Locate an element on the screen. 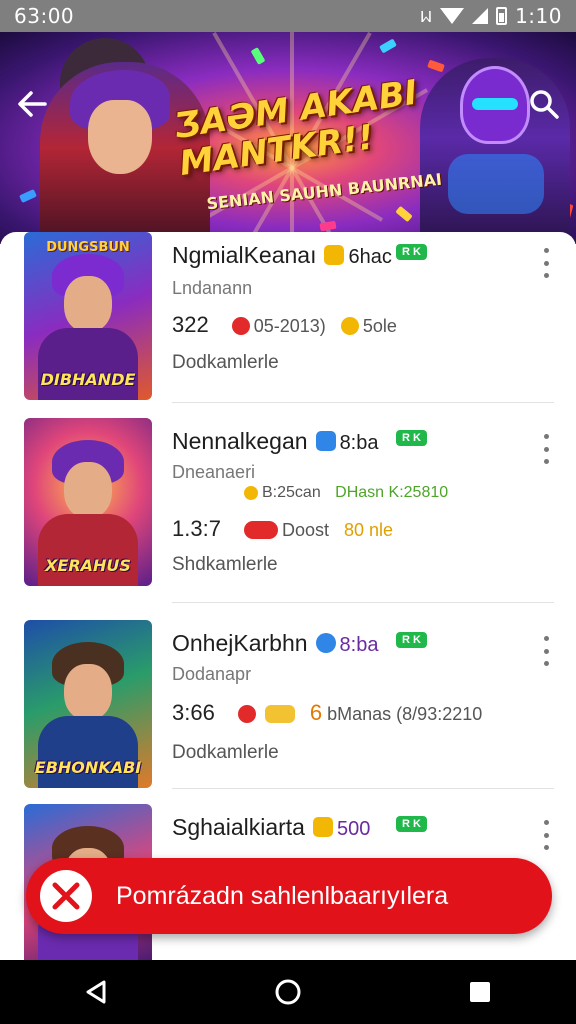 Image resolution: width=576 pixels, height=1024 pixels. banner-subtitle: SENIAN SAUHN BAUNRNAI is located at coordinates (324, 191).